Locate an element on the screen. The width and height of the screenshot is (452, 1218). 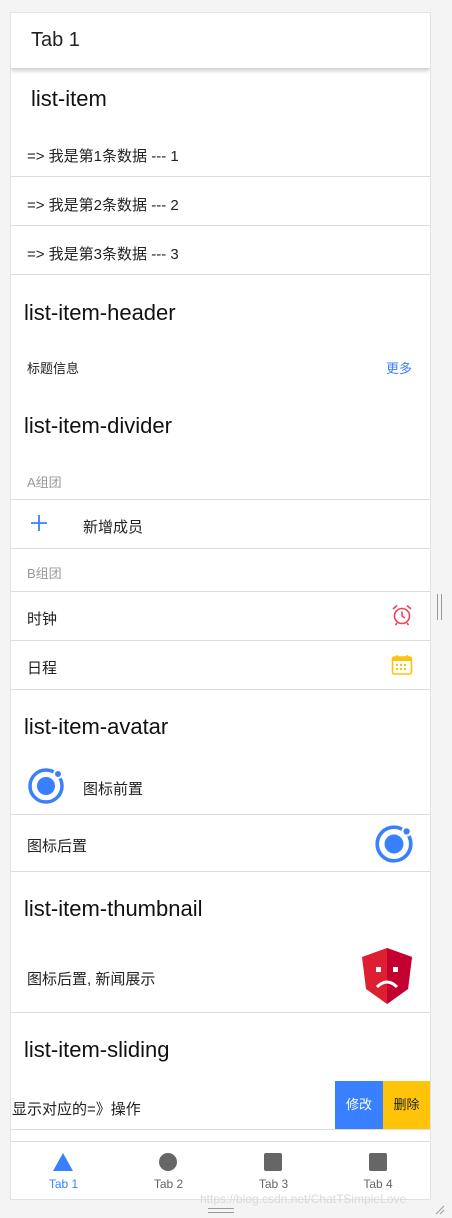
tab-4: Tab 4 is located at coordinates (378, 1170).